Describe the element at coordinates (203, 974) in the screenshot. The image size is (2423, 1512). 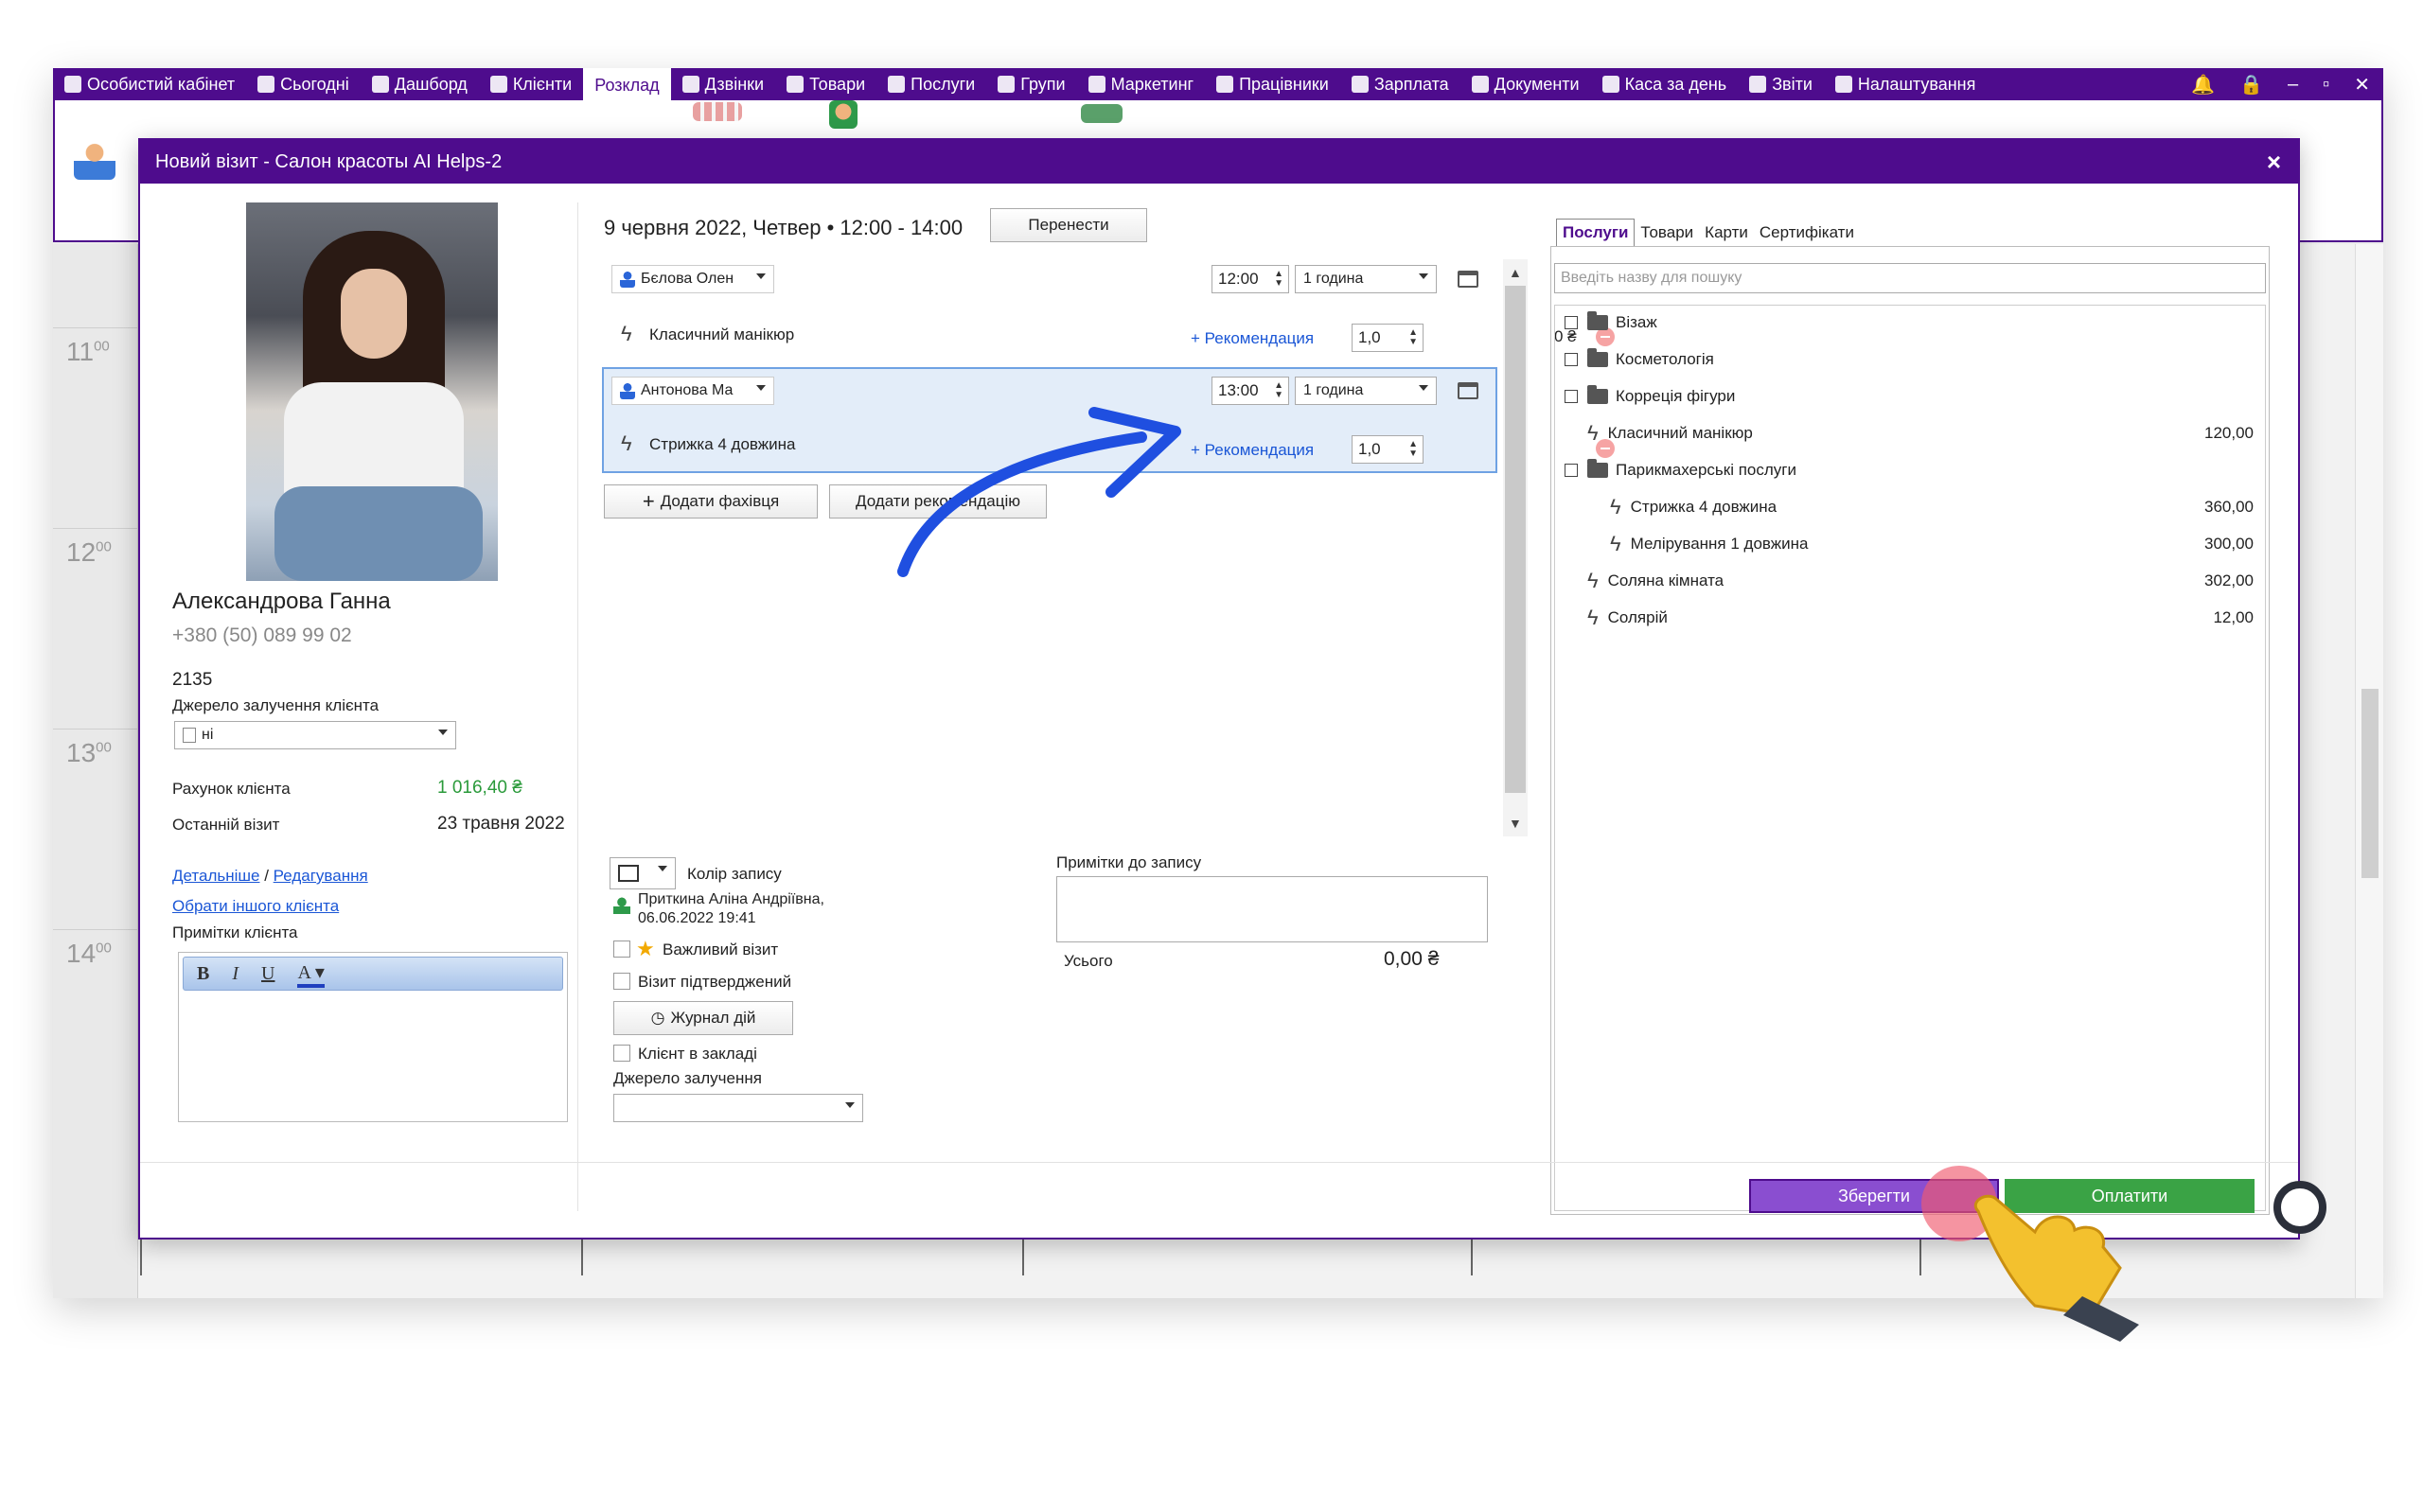
I see `bold-button: B` at that location.